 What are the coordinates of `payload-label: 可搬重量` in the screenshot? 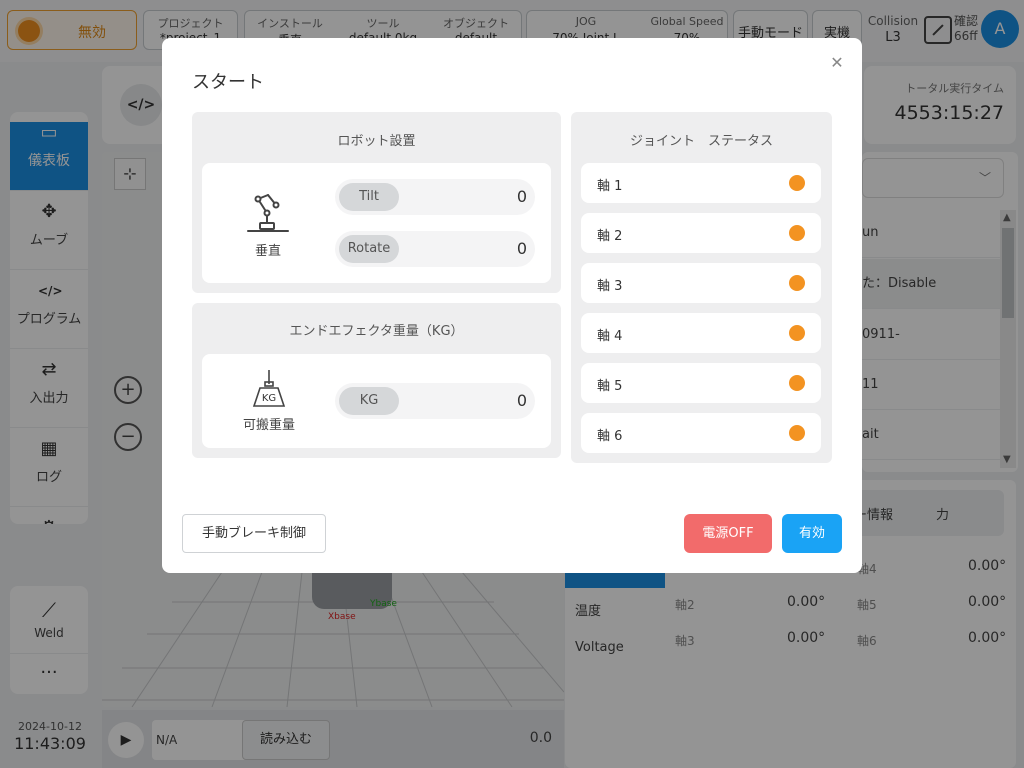 It's located at (268, 425).